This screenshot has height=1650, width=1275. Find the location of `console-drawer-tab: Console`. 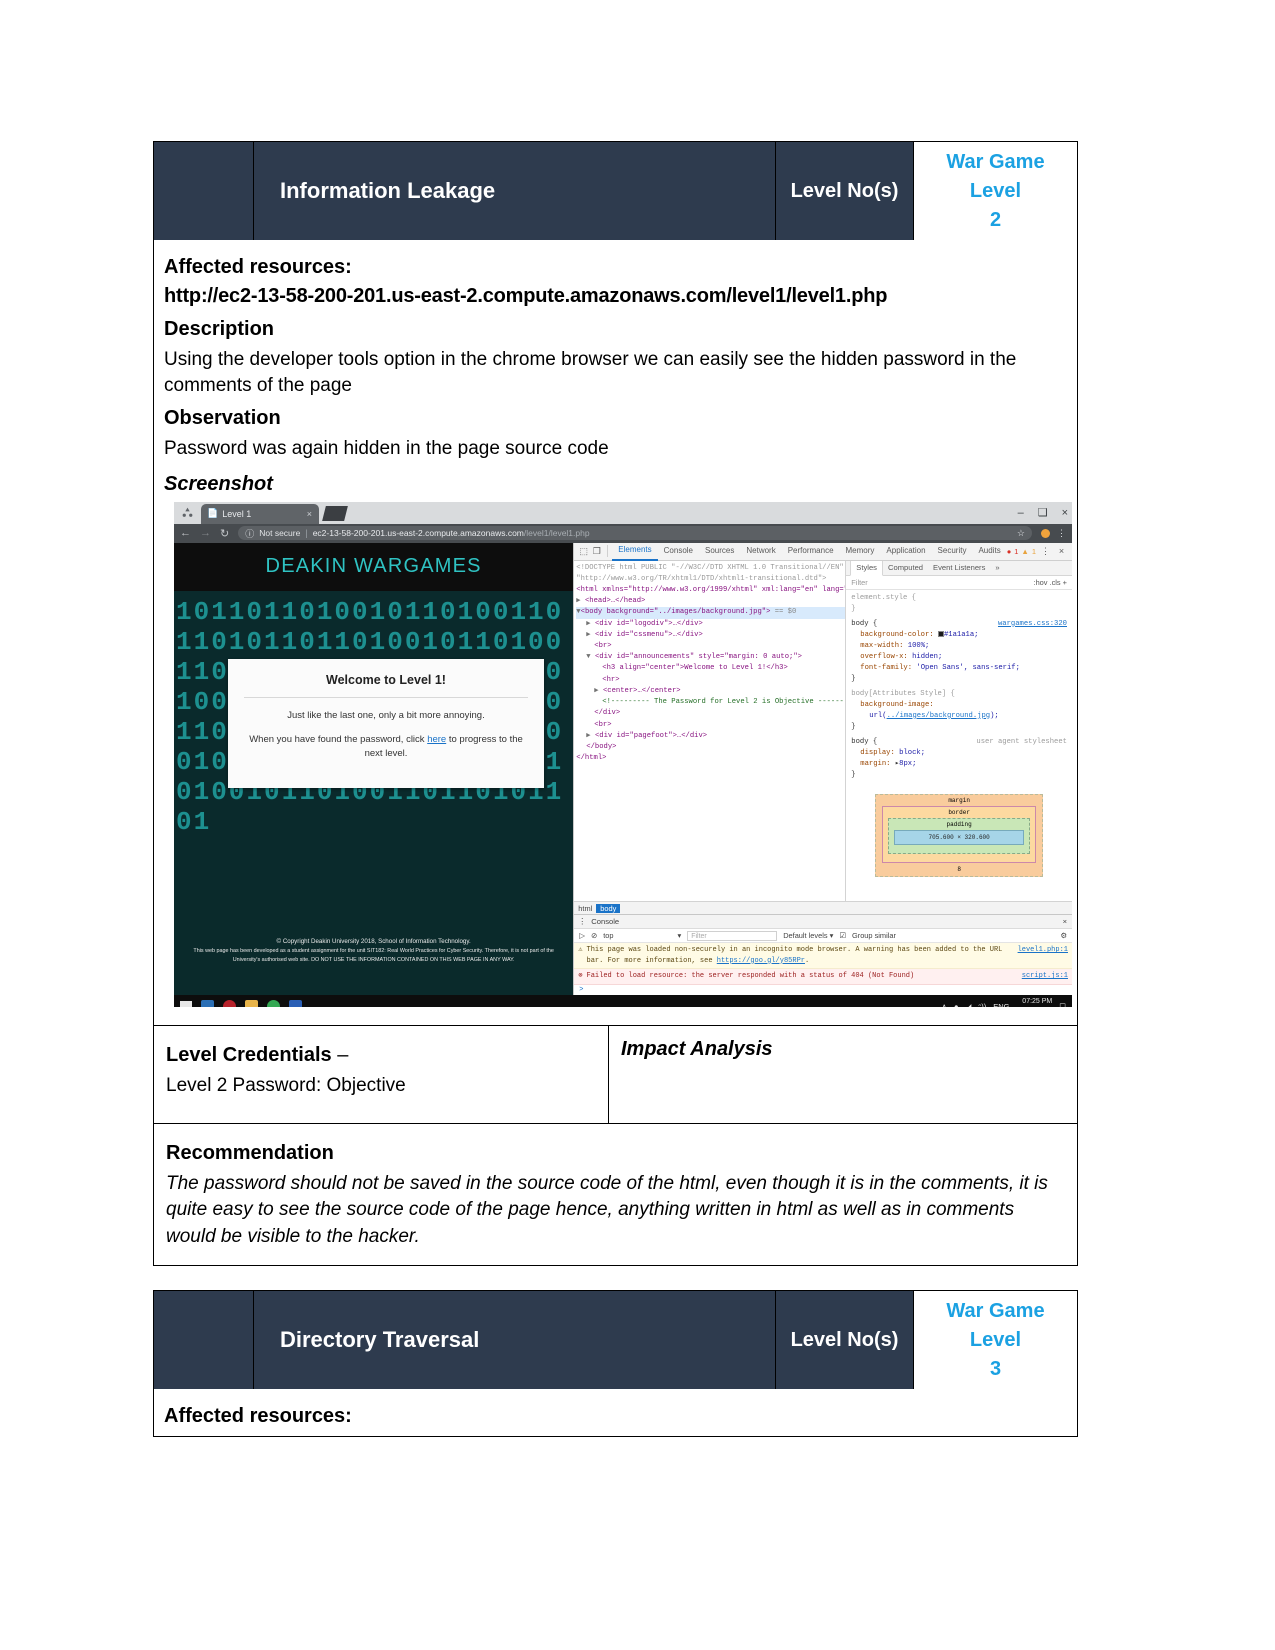

console-drawer-tab: Console is located at coordinates (605, 921).